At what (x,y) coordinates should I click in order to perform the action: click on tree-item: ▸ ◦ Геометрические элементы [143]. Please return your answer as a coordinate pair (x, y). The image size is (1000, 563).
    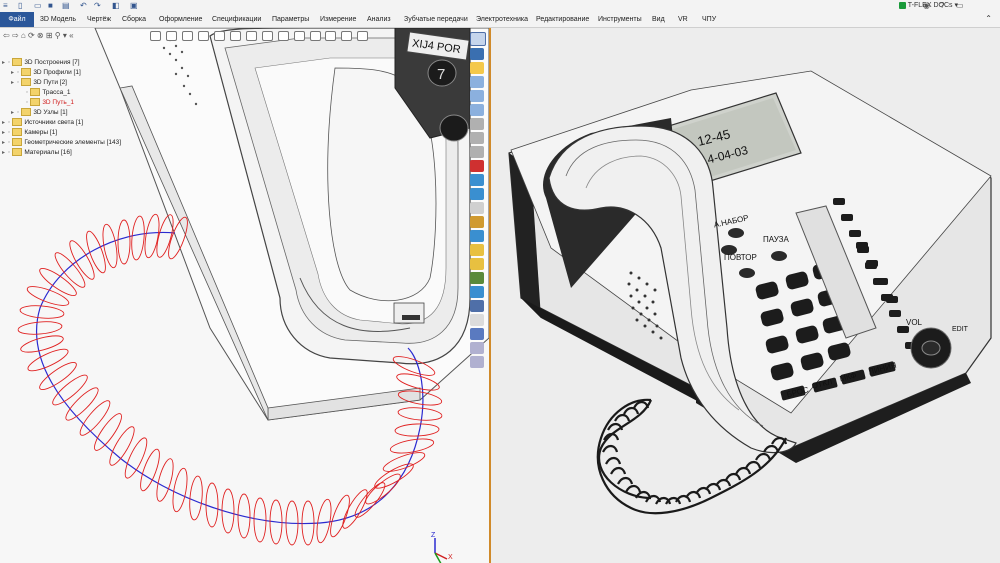
    Looking at the image, I should click on (62, 143).